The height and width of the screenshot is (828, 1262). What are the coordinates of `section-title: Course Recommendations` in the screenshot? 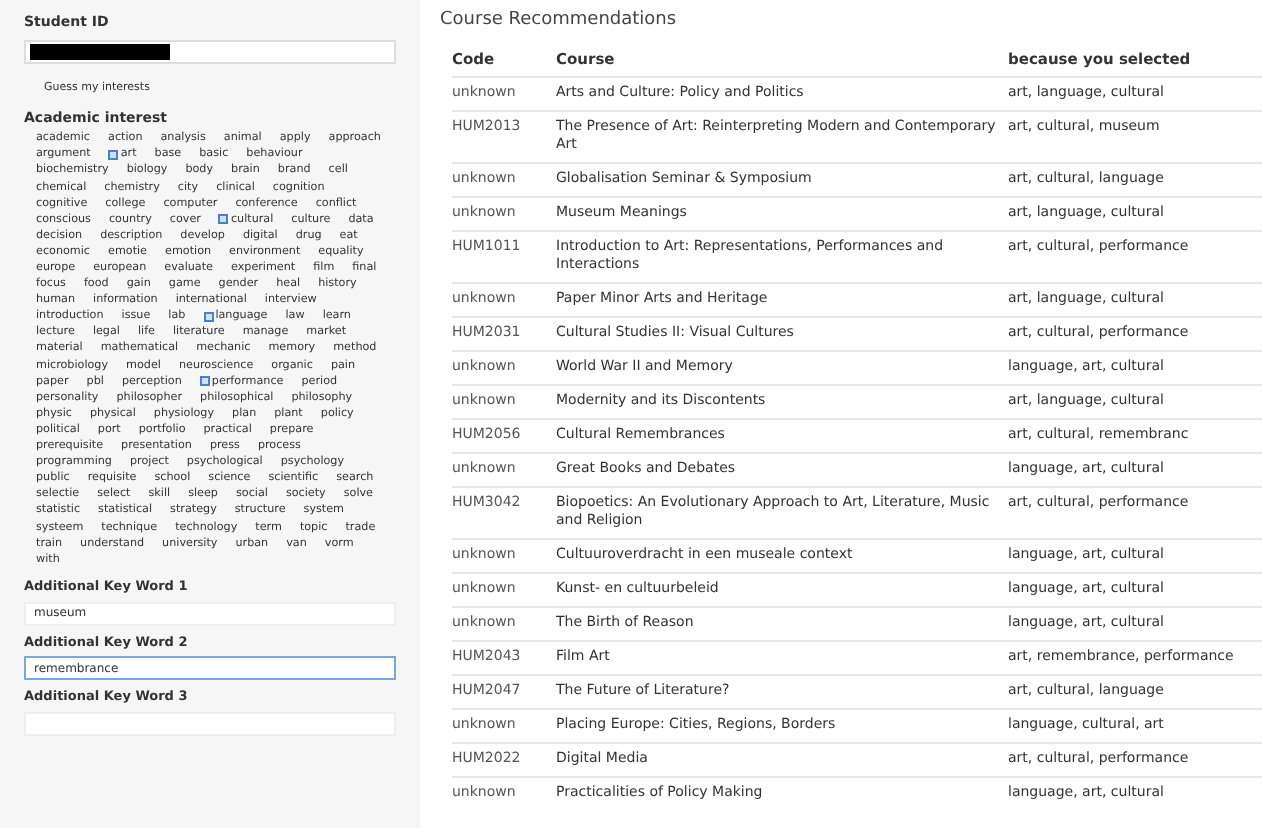 It's located at (559, 21).